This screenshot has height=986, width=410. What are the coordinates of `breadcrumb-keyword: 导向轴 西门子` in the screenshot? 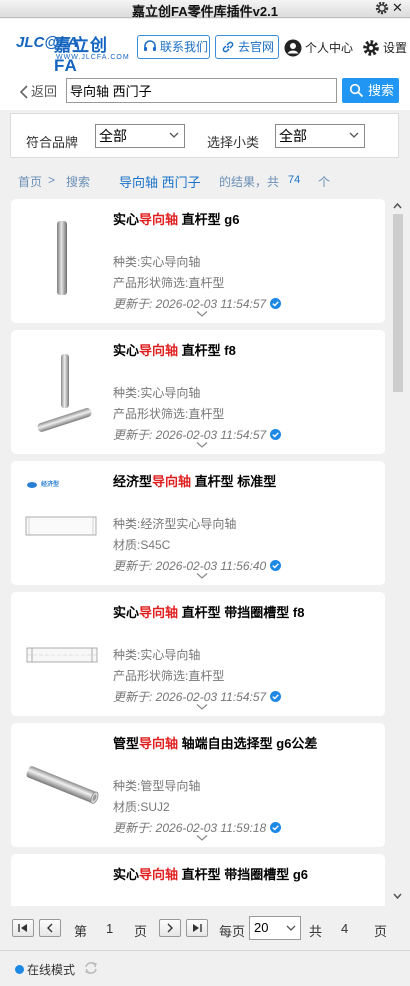 It's located at (160, 182).